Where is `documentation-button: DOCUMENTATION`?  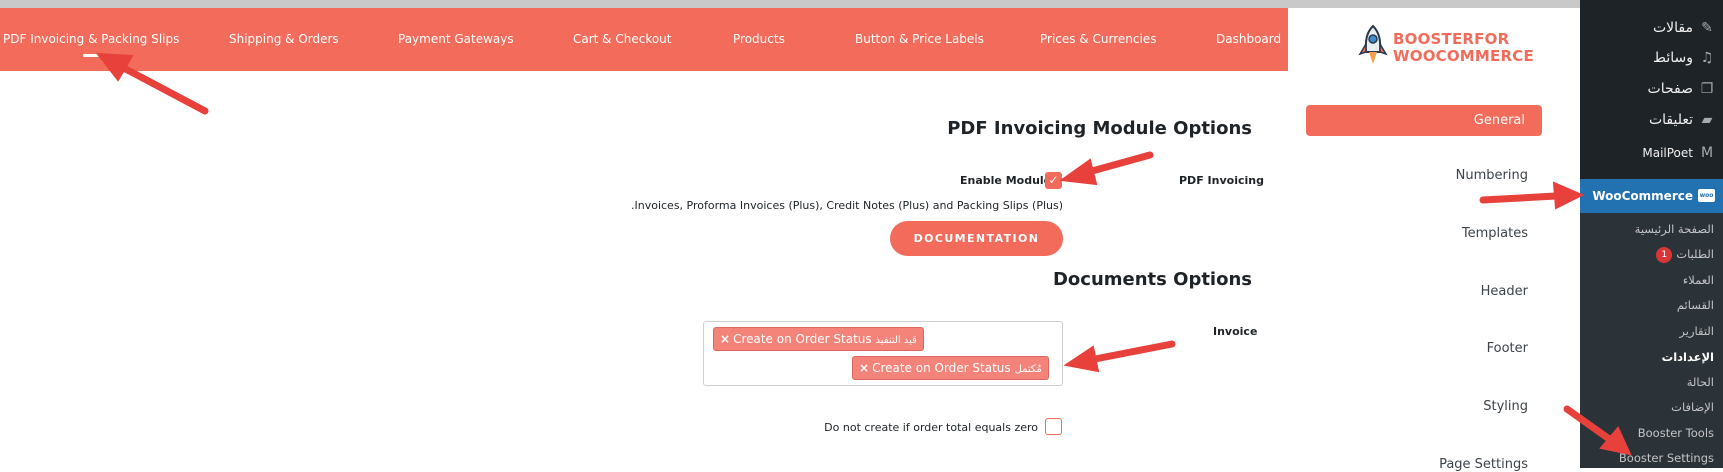
documentation-button: DOCUMENTATION is located at coordinates (976, 238).